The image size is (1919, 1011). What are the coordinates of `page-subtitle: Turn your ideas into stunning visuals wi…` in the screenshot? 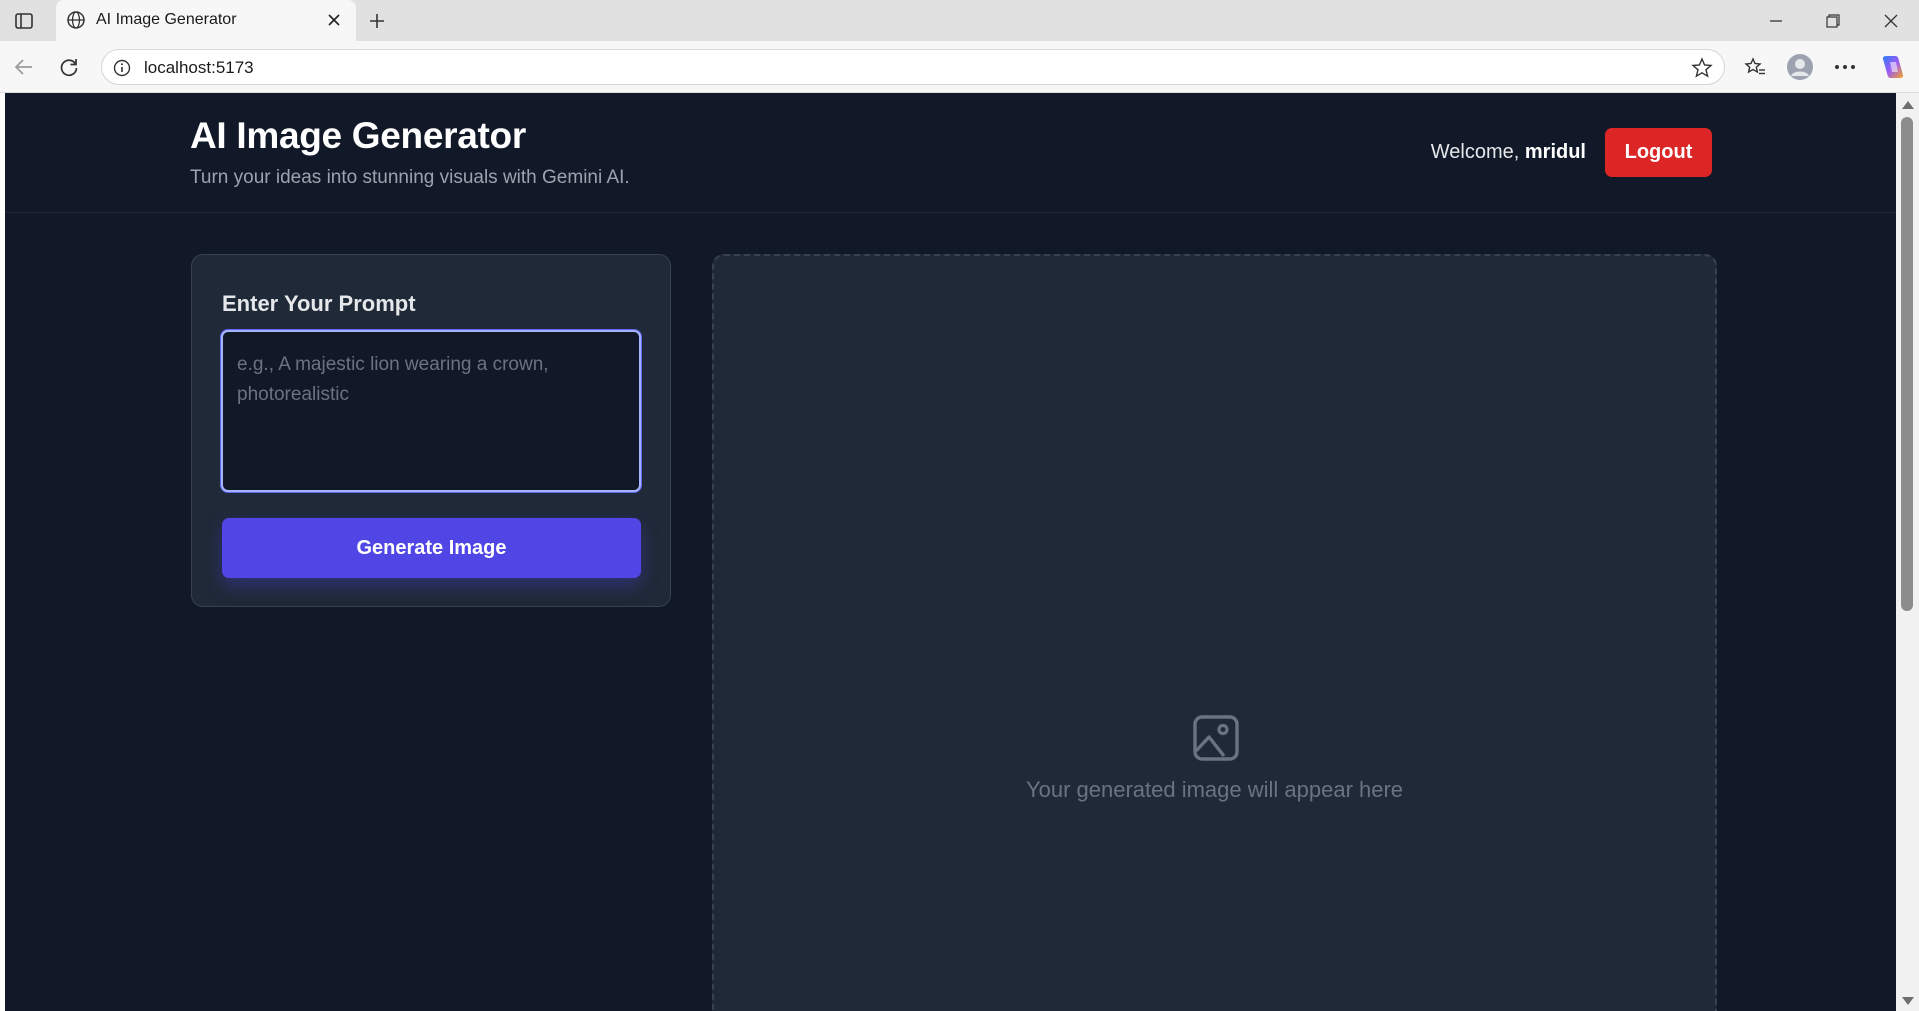 It's located at (410, 177).